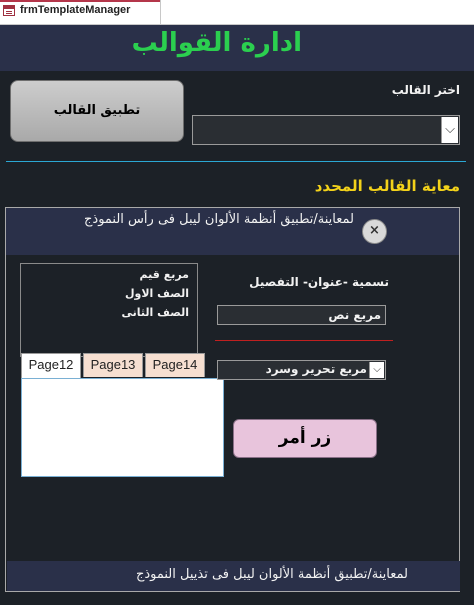  Describe the element at coordinates (97, 111) in the screenshot. I see `apply-template-button: تطبيق القالب` at that location.